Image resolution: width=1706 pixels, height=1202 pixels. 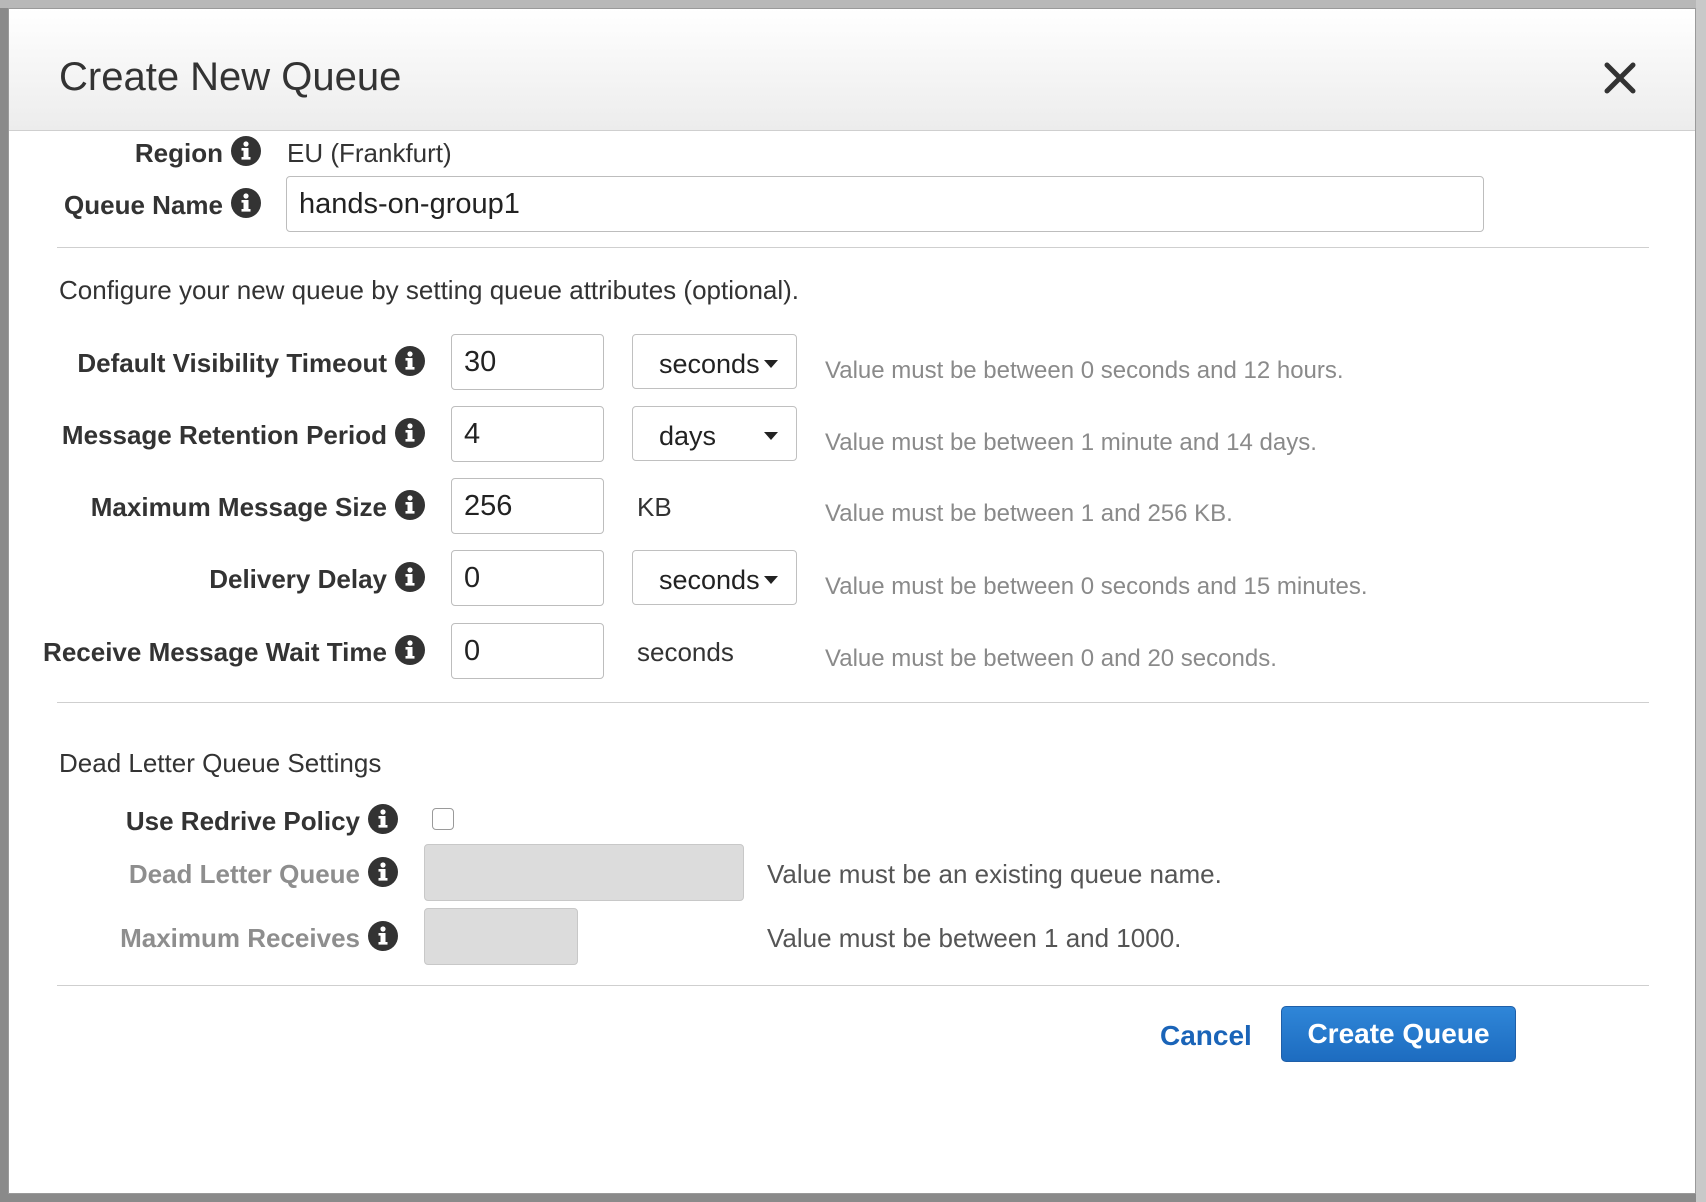 What do you see at coordinates (143, 205) in the screenshot?
I see `queue-name-label: Queue Name` at bounding box center [143, 205].